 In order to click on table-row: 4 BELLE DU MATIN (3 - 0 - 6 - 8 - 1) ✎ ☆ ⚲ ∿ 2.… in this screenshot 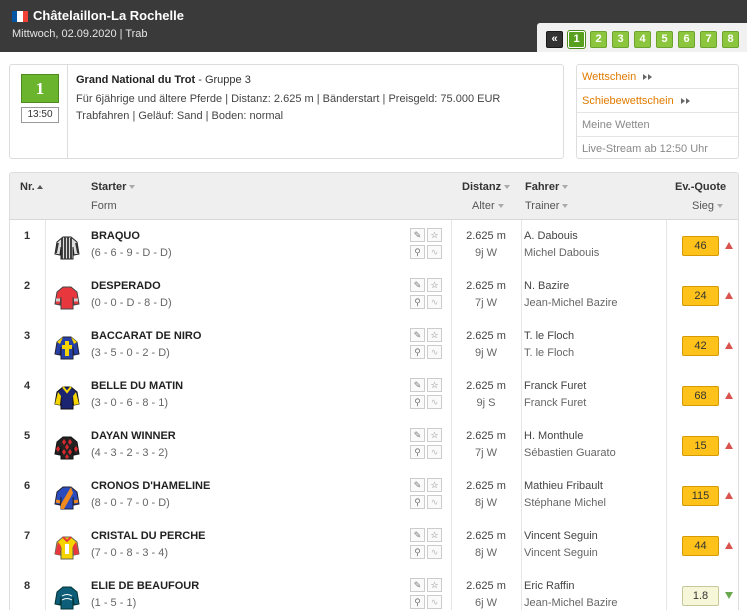, I will do `click(374, 395)`.